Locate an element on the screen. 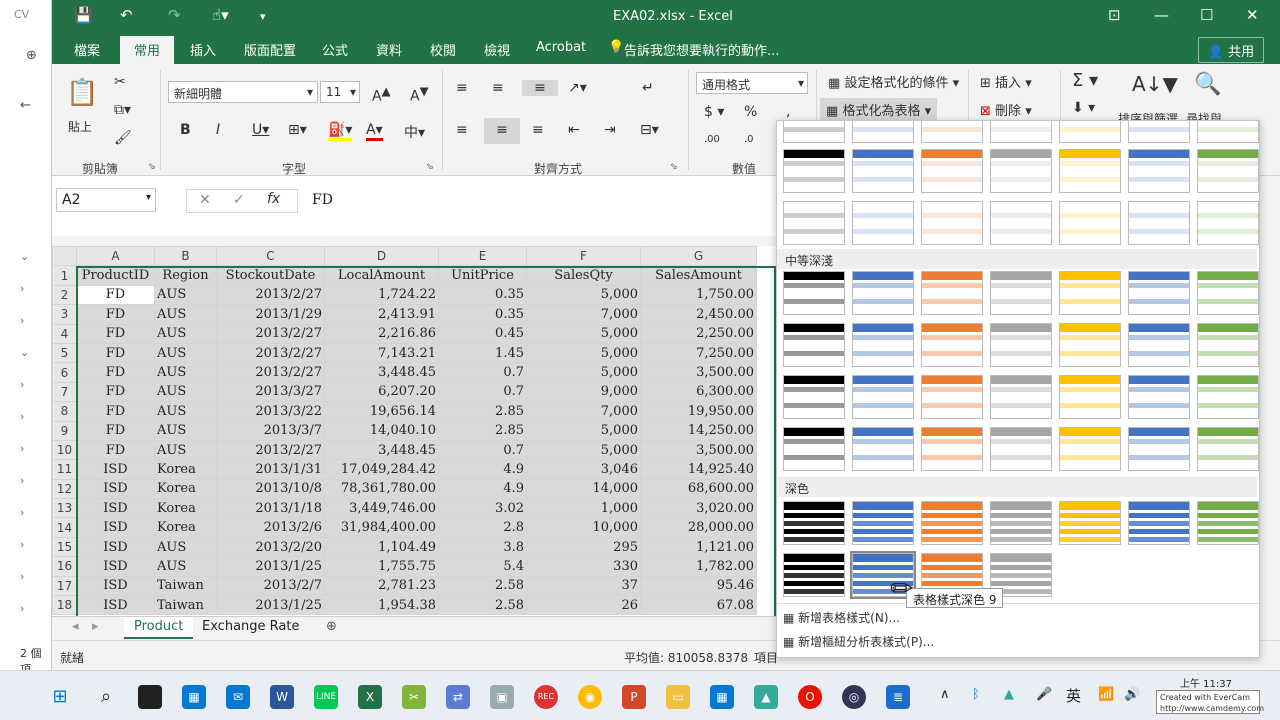 Image resolution: width=1280 pixels, height=720 pixels. cell: 6,207.20 is located at coordinates (381, 392).